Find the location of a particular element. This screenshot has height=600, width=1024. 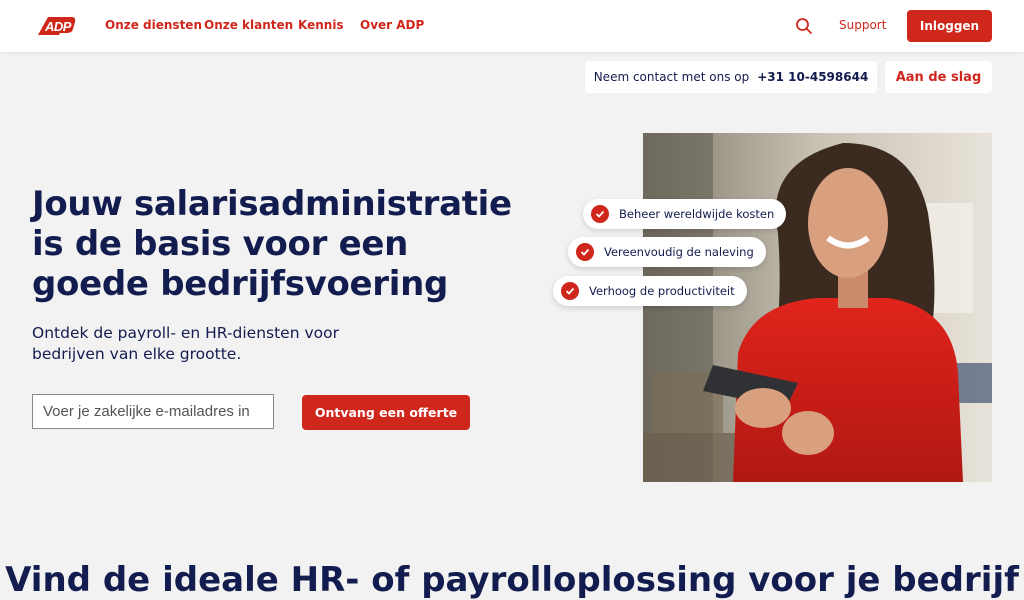

chip-label: Beheer wereldwijde kosten is located at coordinates (697, 214).